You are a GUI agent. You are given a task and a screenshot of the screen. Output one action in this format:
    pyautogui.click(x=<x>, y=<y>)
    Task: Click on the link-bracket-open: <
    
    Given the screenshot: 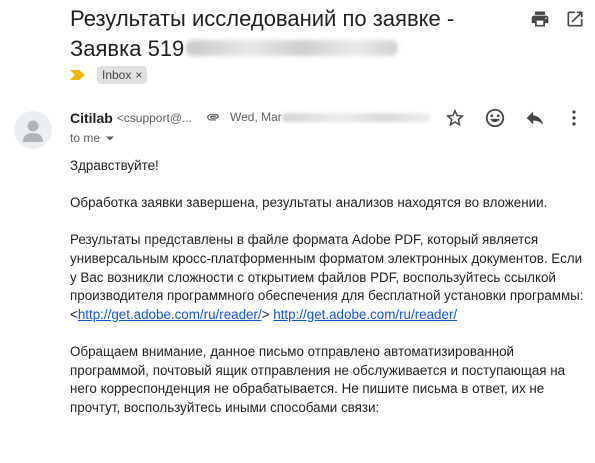 What is the action you would take?
    pyautogui.click(x=74, y=314)
    